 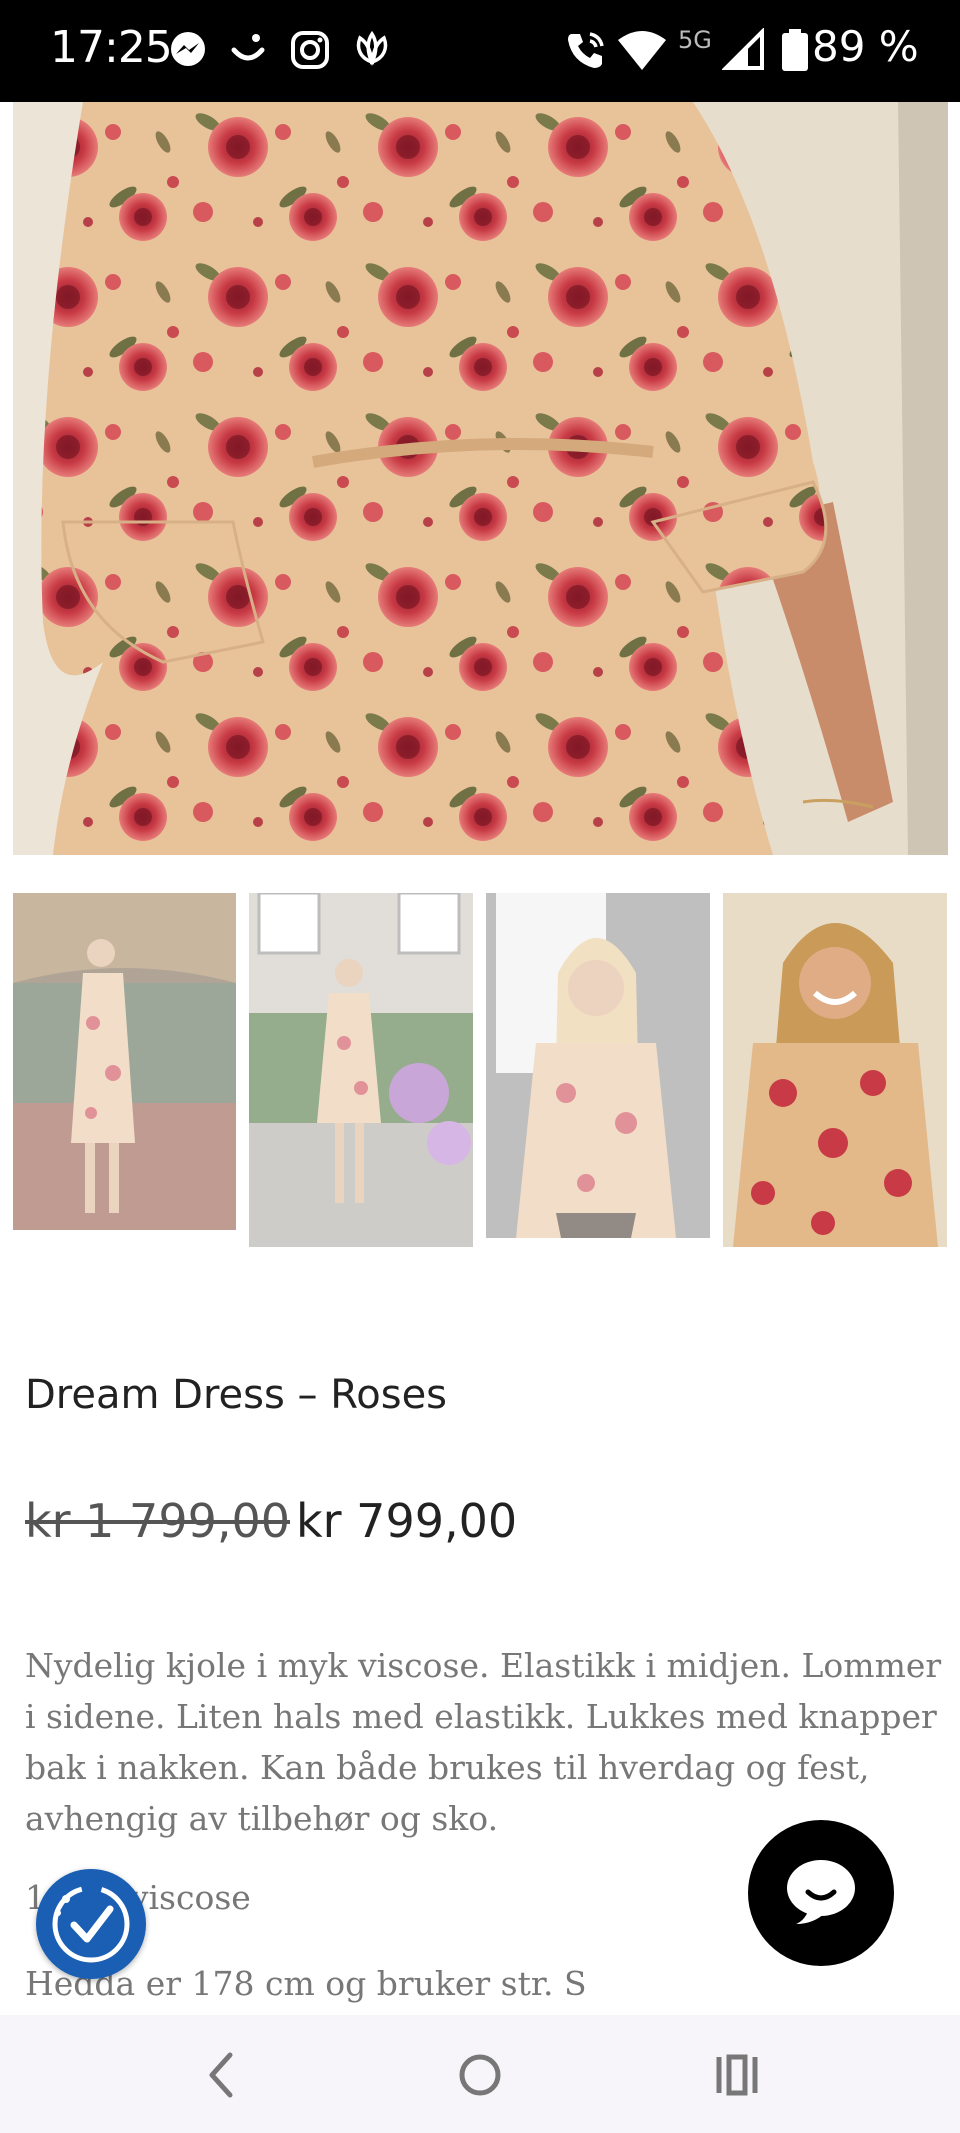 I want to click on system-nav-bar, so click(x=480, y=2074).